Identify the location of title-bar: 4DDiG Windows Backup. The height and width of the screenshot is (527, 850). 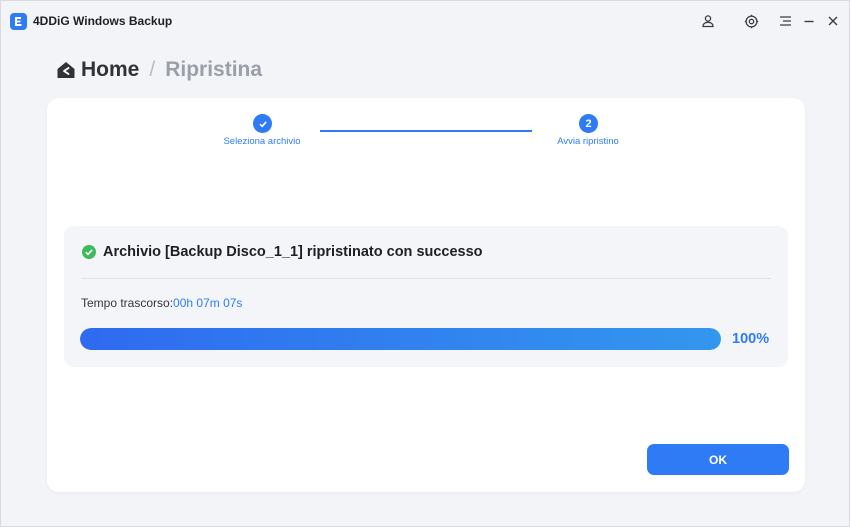
(425, 21).